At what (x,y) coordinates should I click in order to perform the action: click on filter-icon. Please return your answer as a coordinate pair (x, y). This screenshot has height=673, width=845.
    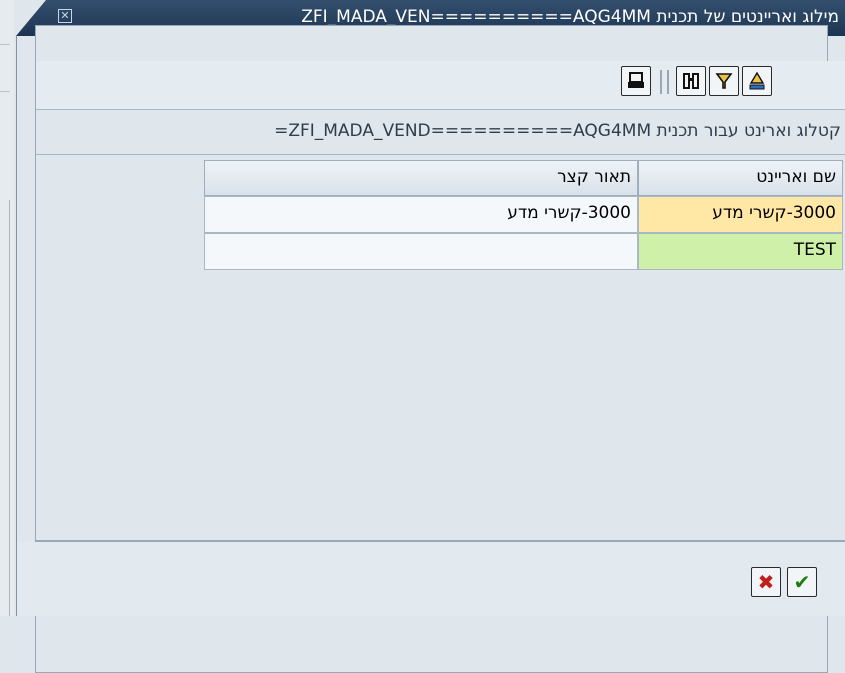
    Looking at the image, I should click on (724, 81).